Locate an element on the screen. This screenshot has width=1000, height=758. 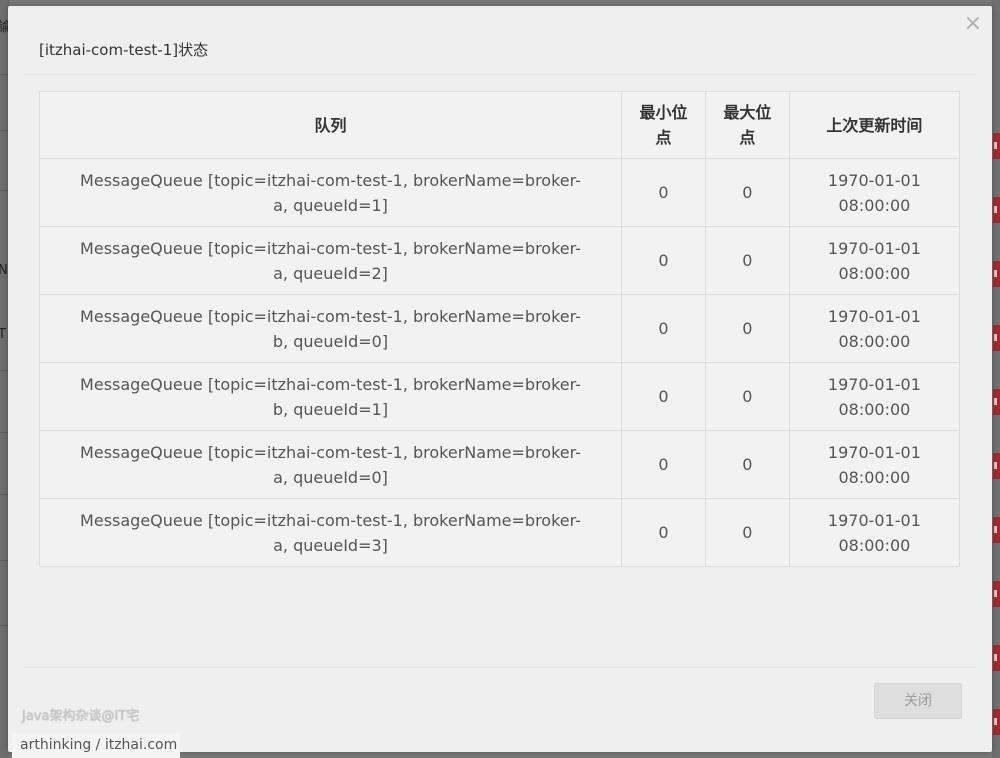
column-header-queue: 队列 is located at coordinates (330, 125).